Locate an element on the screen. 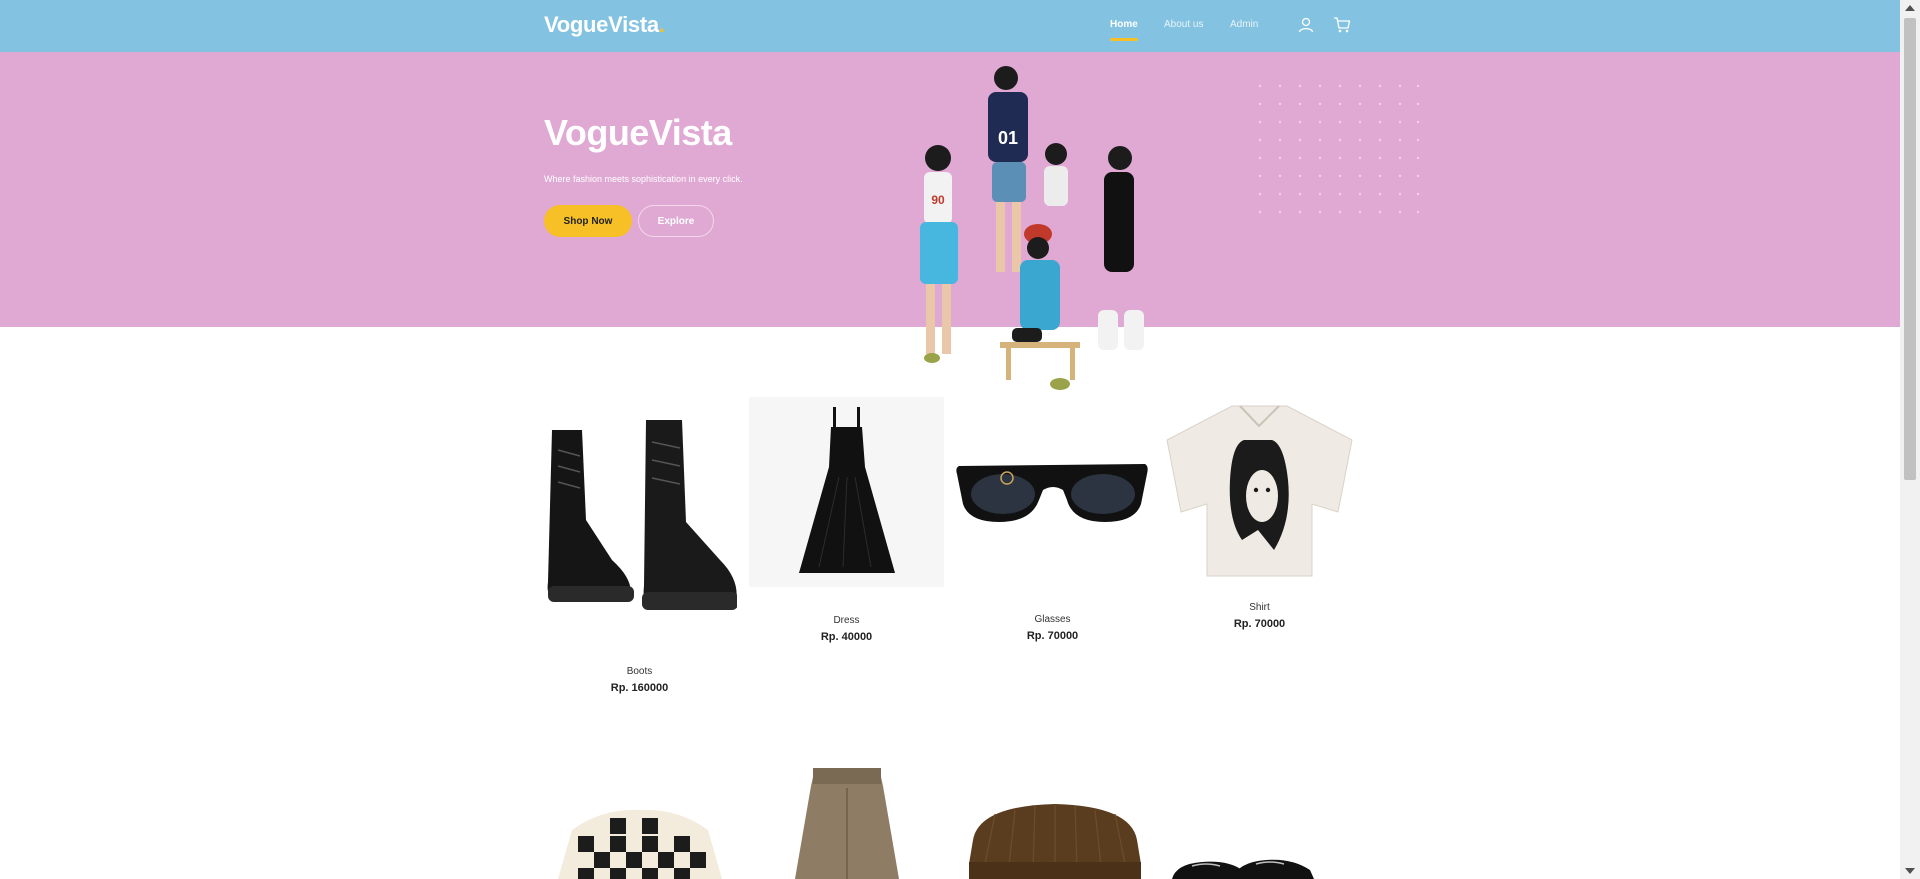  dress-image is located at coordinates (846, 492).